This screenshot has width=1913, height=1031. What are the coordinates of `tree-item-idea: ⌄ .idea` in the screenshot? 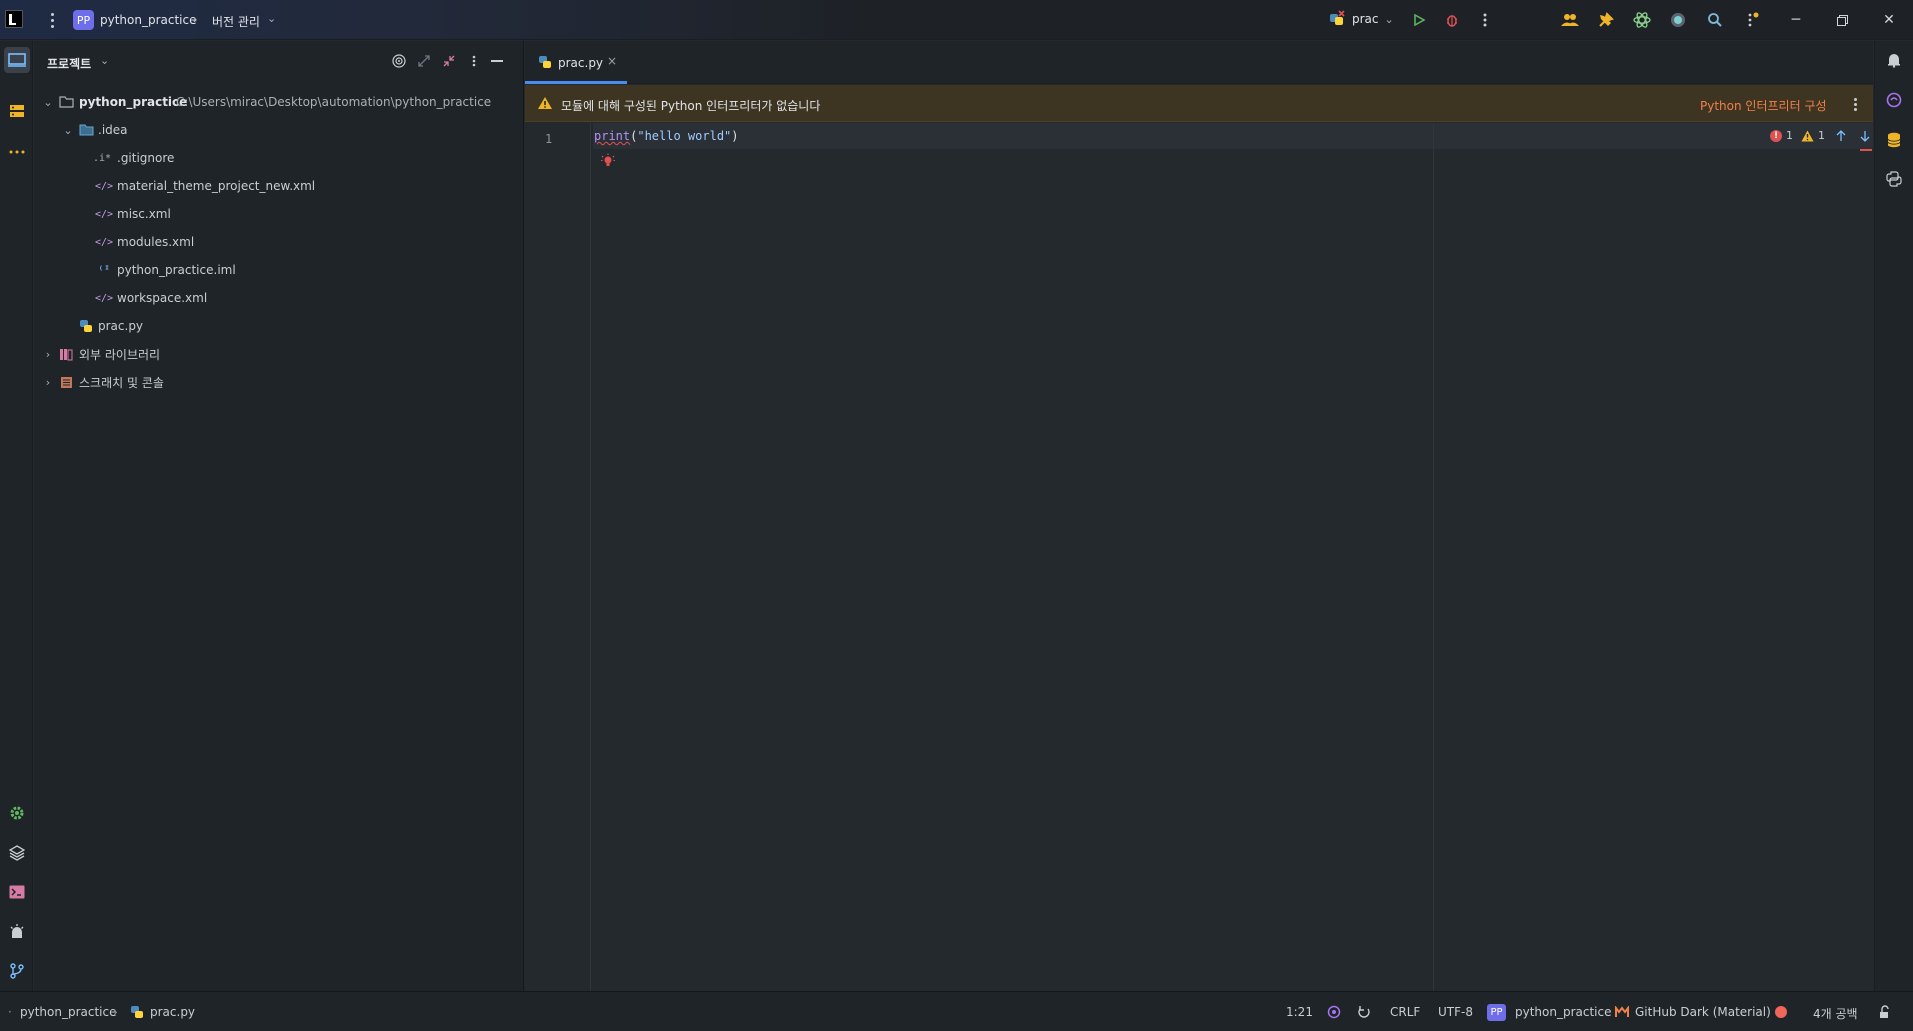 It's located at (279, 130).